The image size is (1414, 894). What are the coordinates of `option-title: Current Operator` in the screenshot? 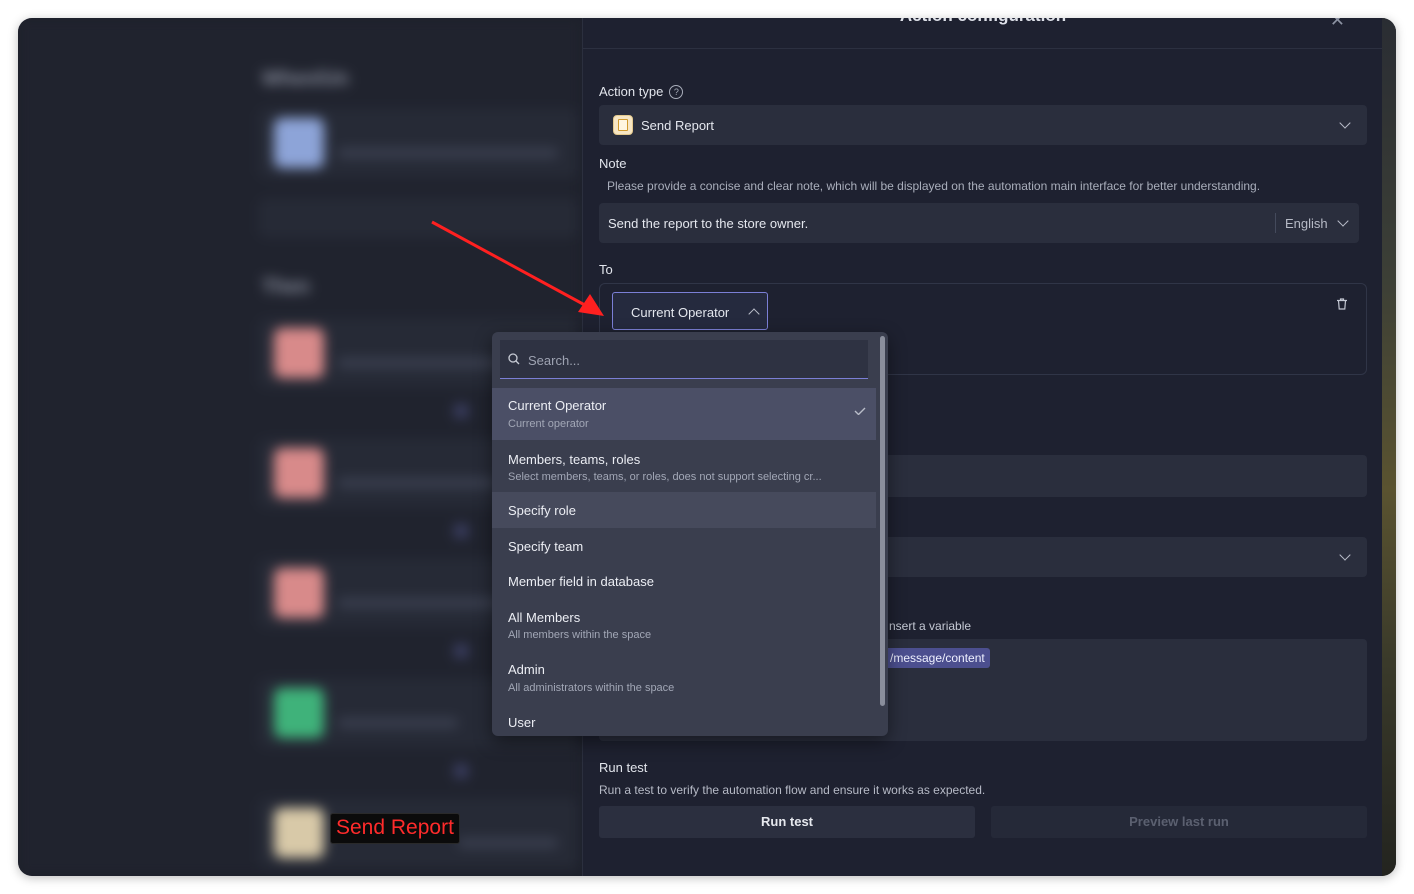 It's located at (557, 405).